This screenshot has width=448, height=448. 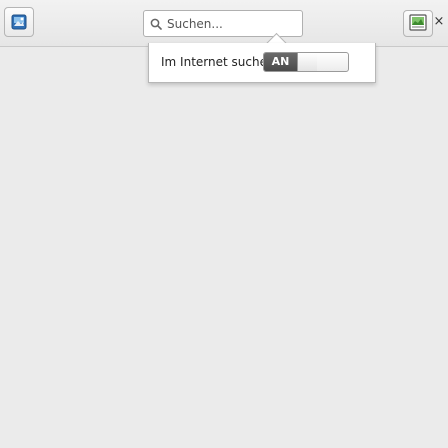 I want to click on photo-button, so click(x=19, y=22).